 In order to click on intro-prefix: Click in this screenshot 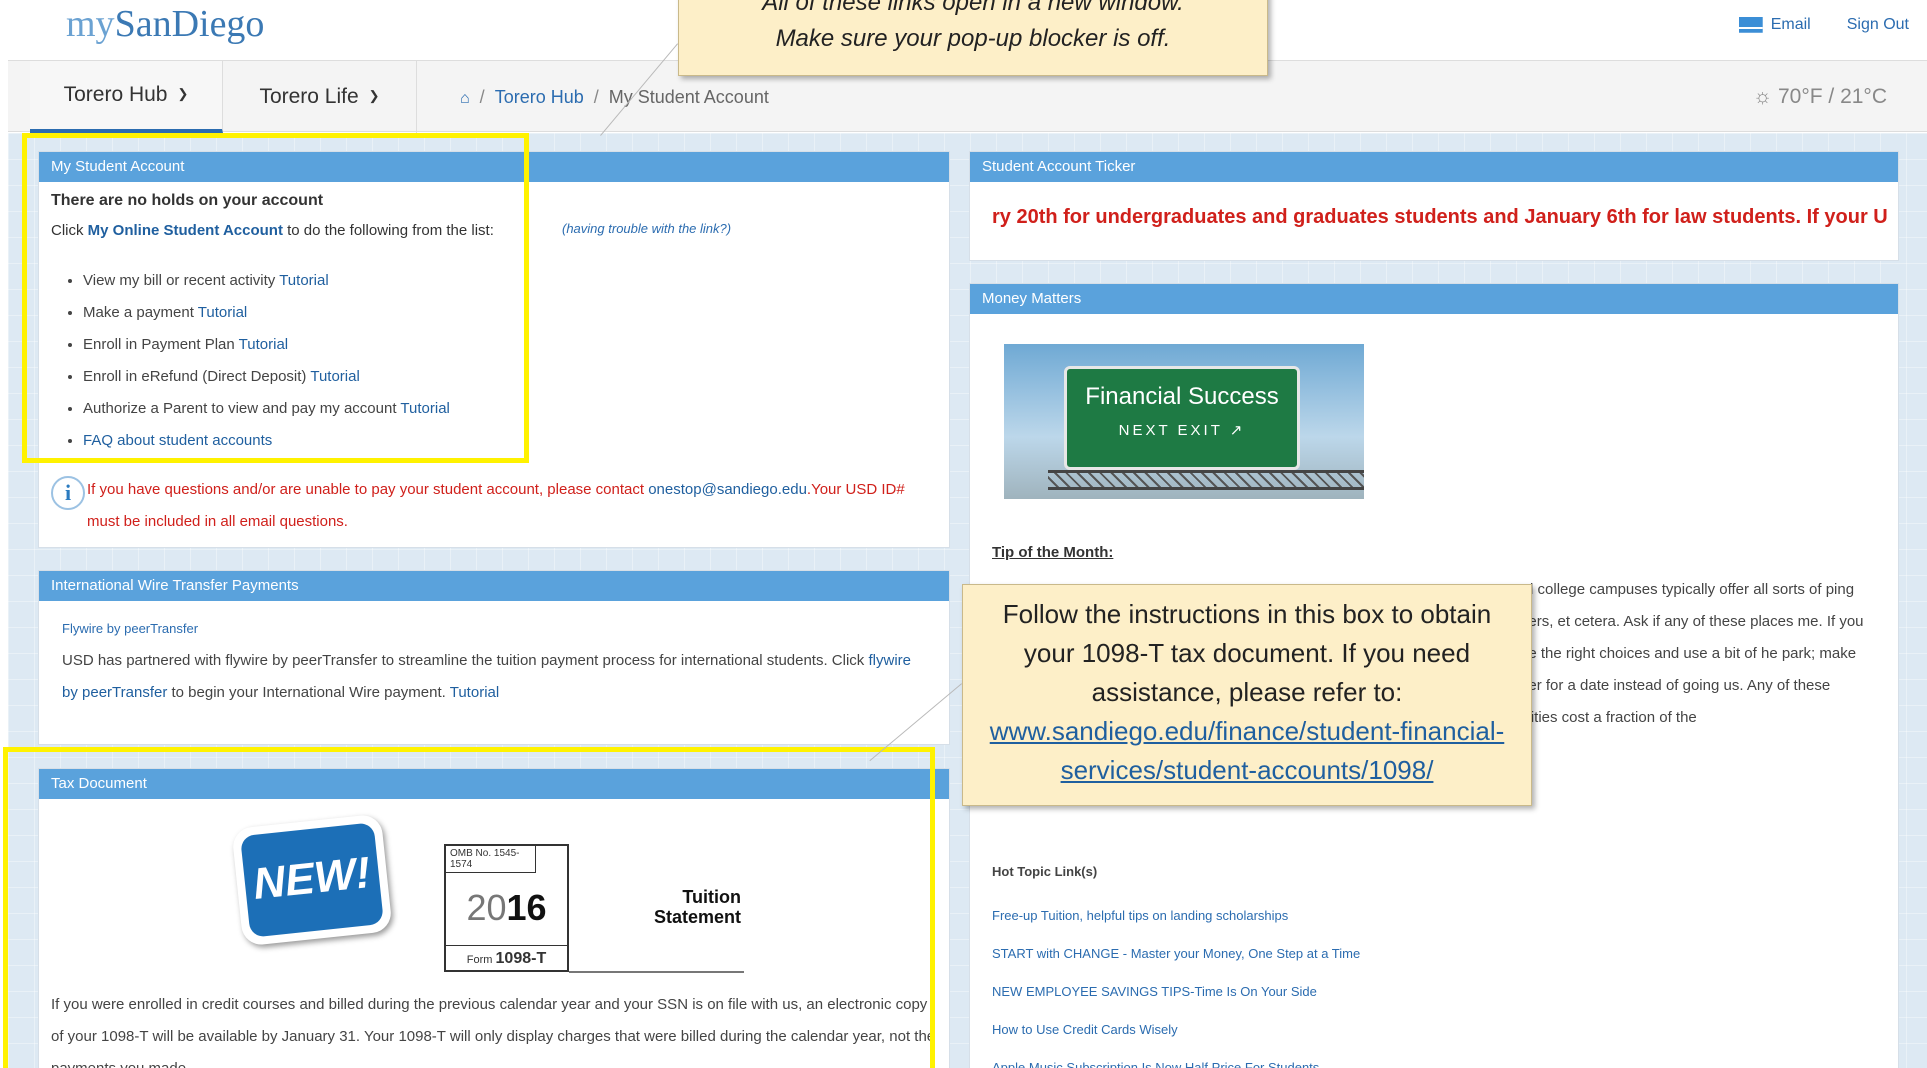, I will do `click(67, 230)`.